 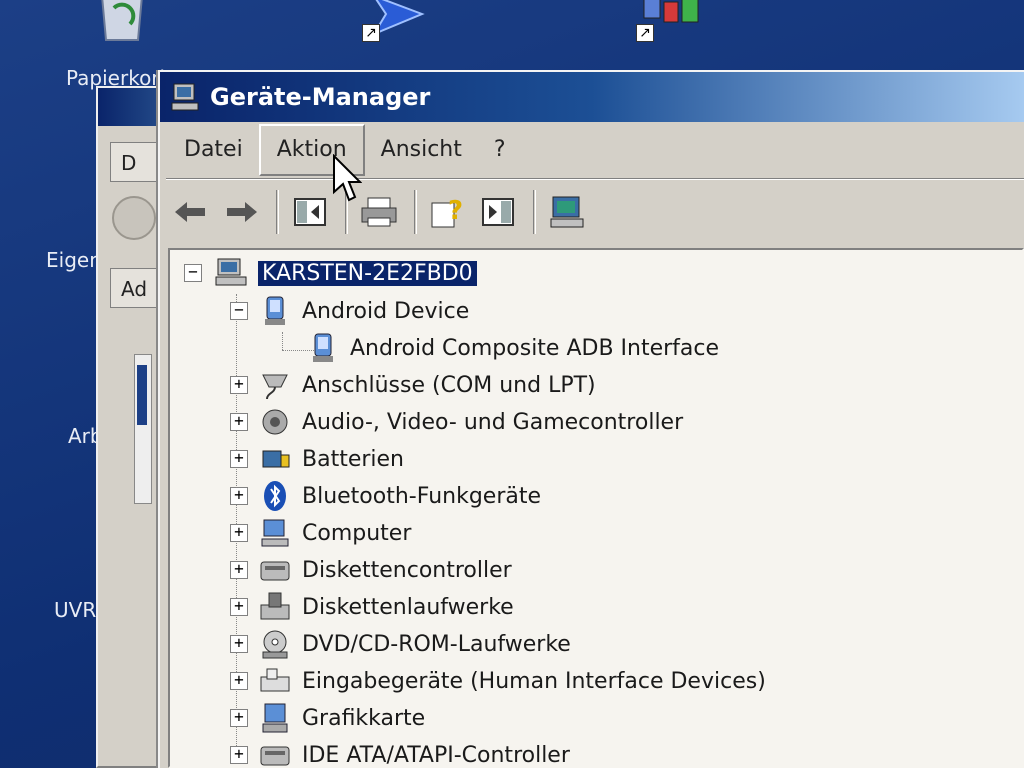 What do you see at coordinates (275, 311) in the screenshot?
I see `android-device-icon` at bounding box center [275, 311].